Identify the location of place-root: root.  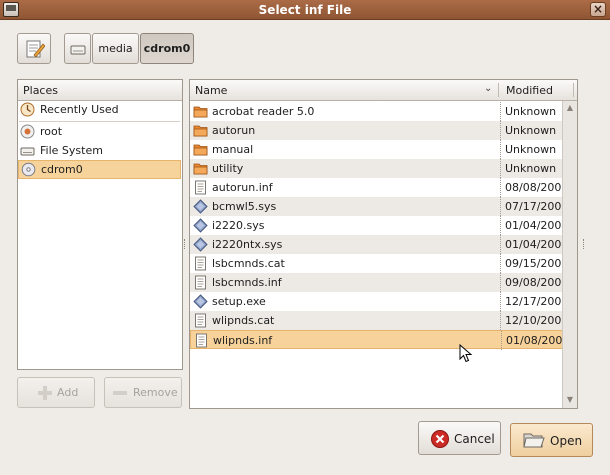
(99, 131).